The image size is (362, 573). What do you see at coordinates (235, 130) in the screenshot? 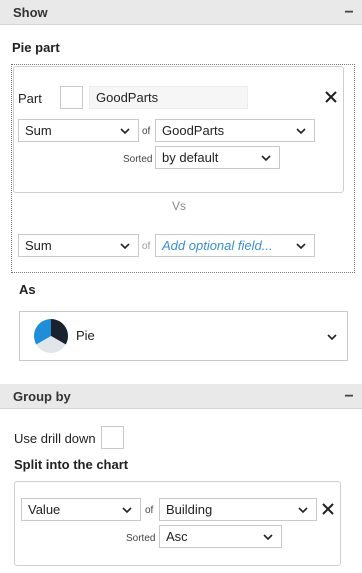
I see `field-select: GoodParts` at bounding box center [235, 130].